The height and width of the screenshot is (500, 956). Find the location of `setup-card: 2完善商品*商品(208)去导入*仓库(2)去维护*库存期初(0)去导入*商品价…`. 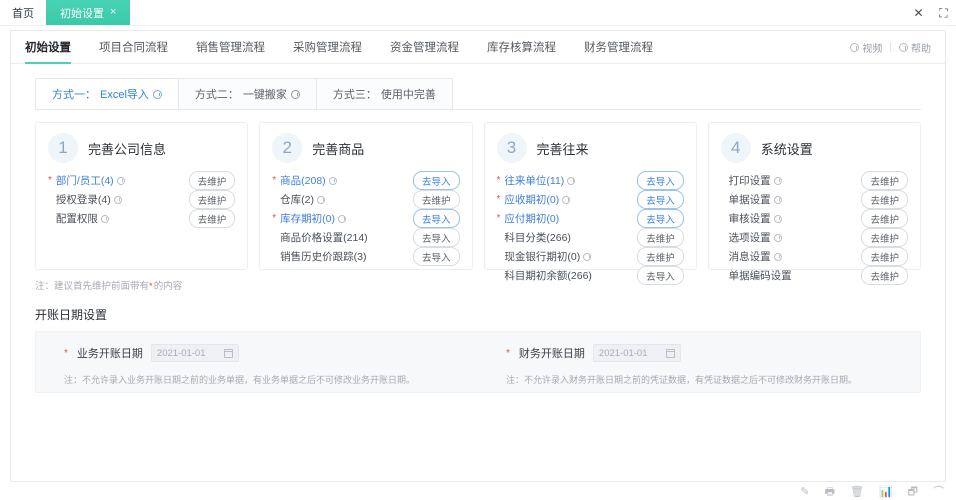

setup-card: 2完善商品*商品(208)去导入*仓库(2)去维护*库存期初(0)去导入*商品价… is located at coordinates (366, 196).